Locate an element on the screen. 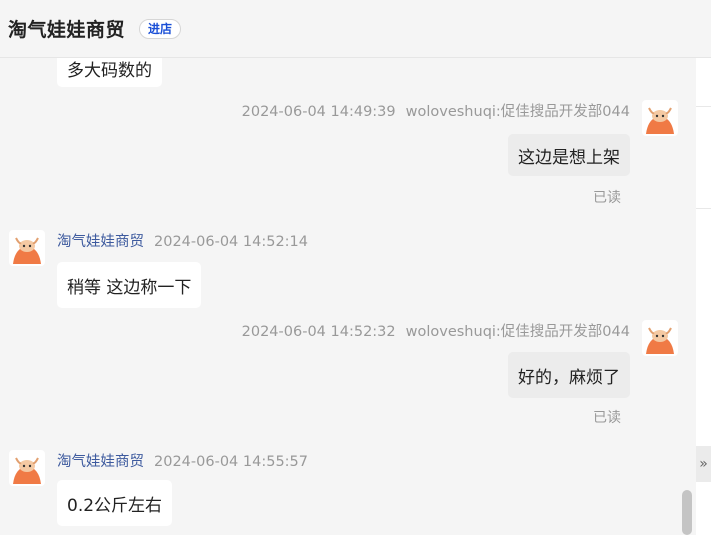 This screenshot has height=535, width=711. collapse-panel-icon: » is located at coordinates (703, 464).